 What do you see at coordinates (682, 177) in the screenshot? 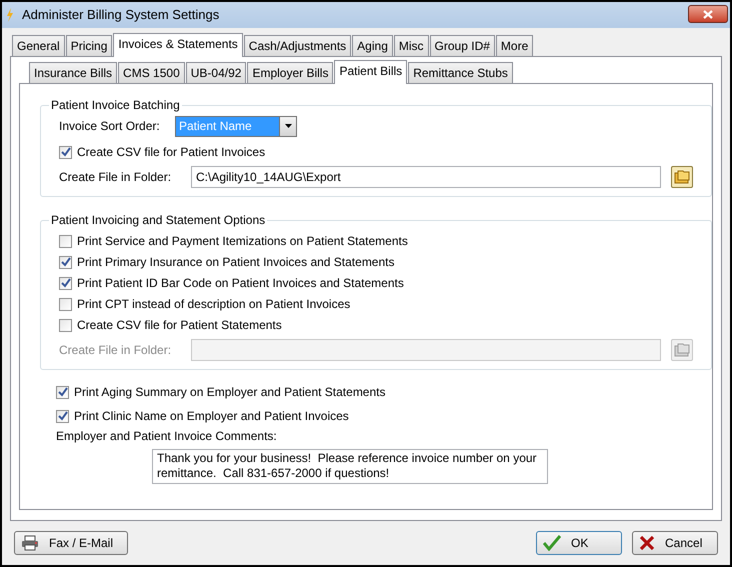
I see `browse-folder-button` at bounding box center [682, 177].